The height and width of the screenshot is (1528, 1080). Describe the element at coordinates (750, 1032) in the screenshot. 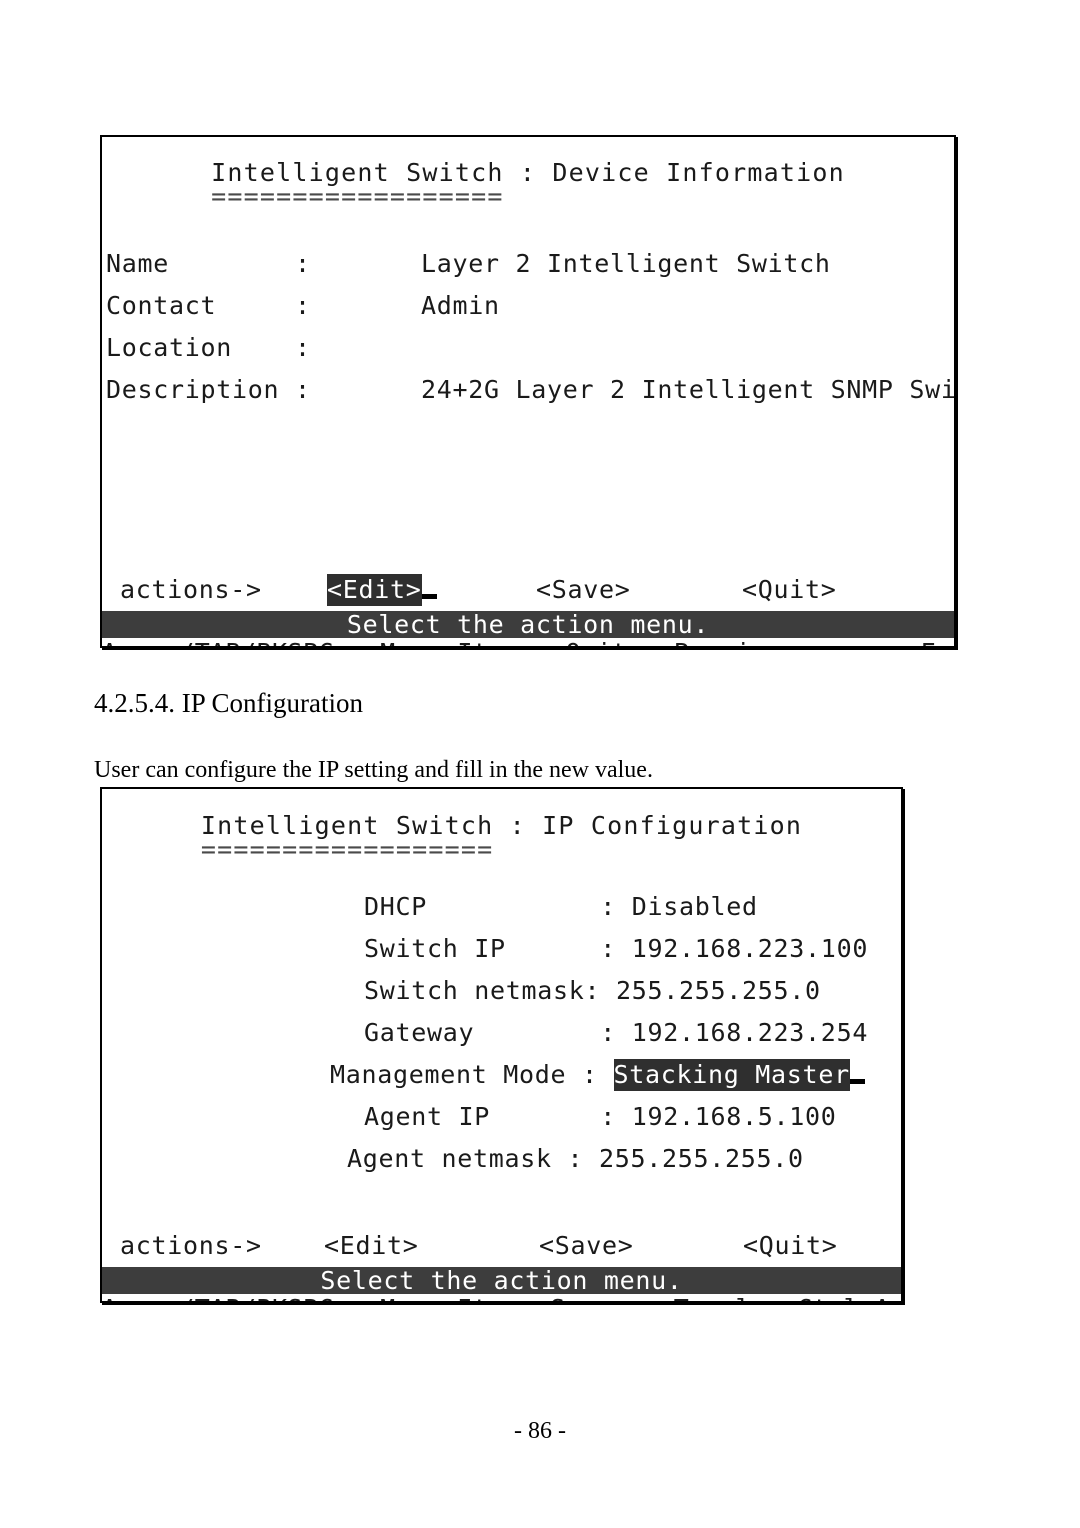

I see `field-value-gateway: 192.168.223.254` at that location.